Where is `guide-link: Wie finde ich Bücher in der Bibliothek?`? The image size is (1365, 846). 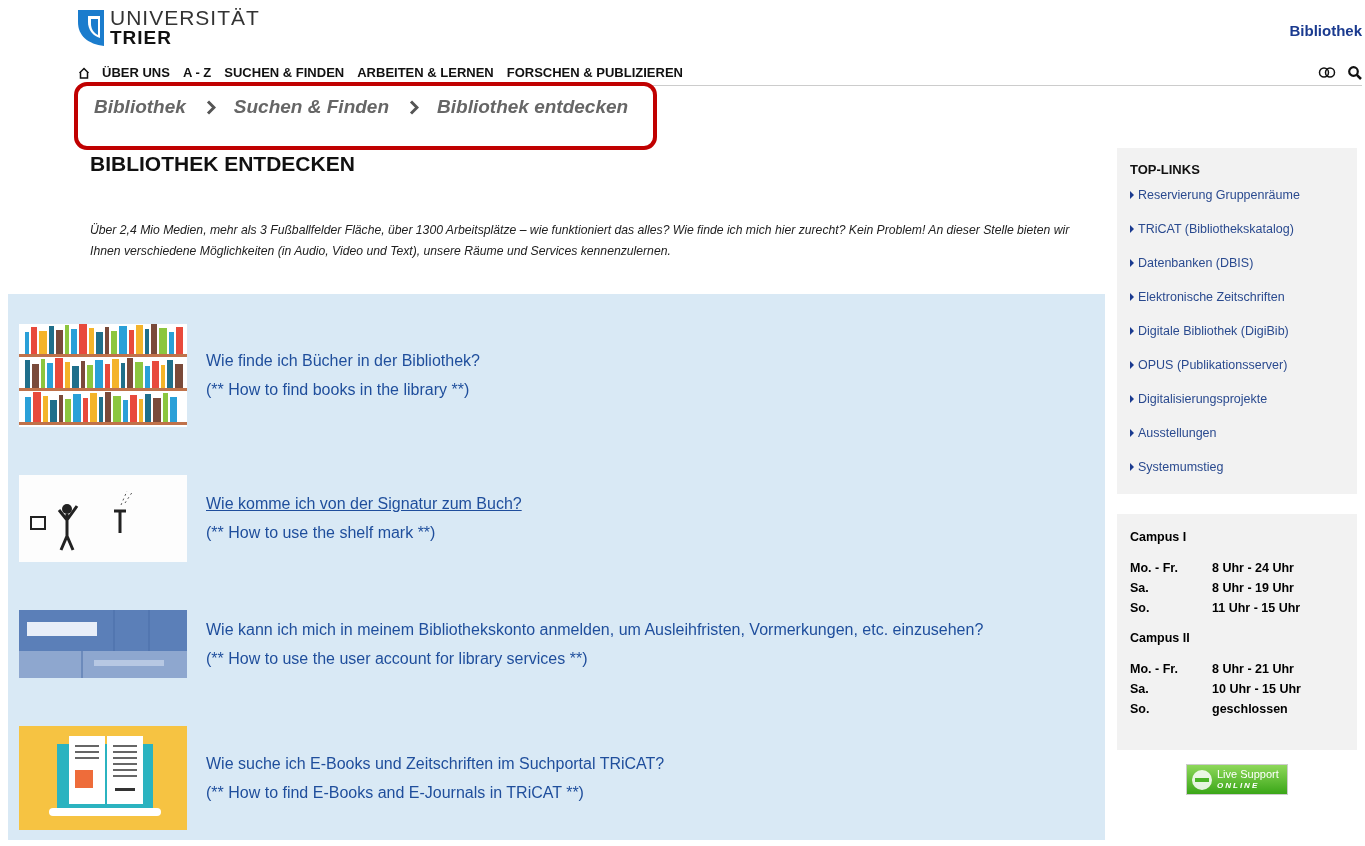 guide-link: Wie finde ich Bücher in der Bibliothek? is located at coordinates (343, 361).